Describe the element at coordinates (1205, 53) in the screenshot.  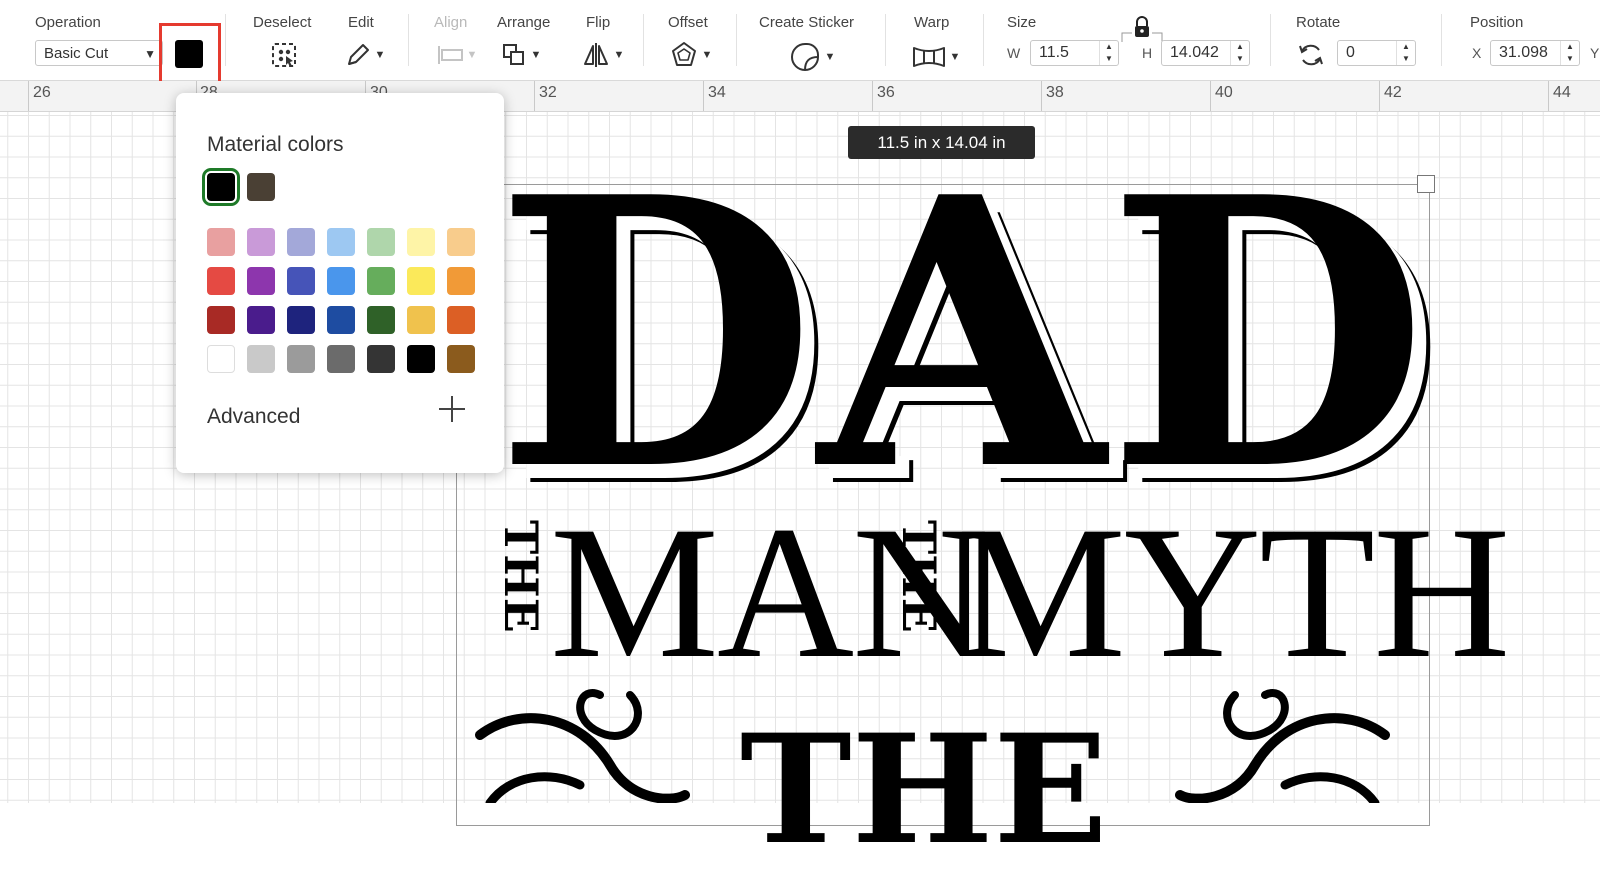
I see `height-input: 14.042 ▲ ▼` at that location.